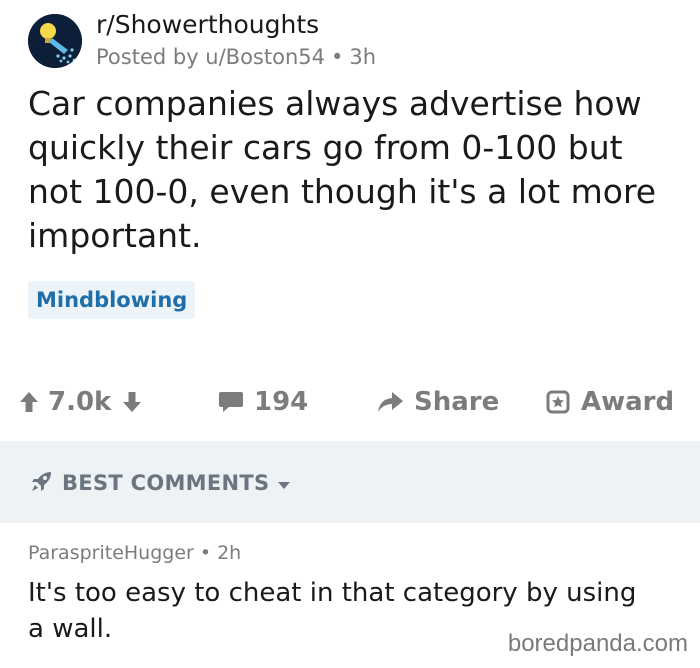  What do you see at coordinates (350, 402) in the screenshot?
I see `post-action-bar: 7.0k 194 Share Award` at bounding box center [350, 402].